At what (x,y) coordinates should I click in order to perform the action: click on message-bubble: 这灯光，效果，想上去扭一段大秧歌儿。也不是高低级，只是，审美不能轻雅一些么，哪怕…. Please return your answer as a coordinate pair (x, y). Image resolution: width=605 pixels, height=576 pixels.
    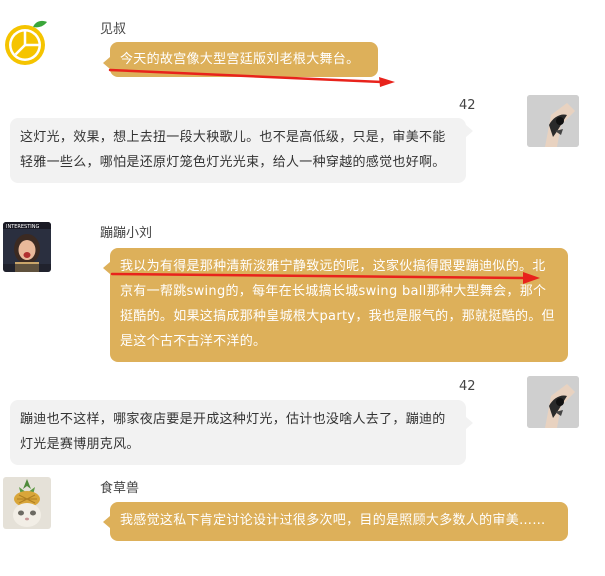
    Looking at the image, I should click on (238, 150).